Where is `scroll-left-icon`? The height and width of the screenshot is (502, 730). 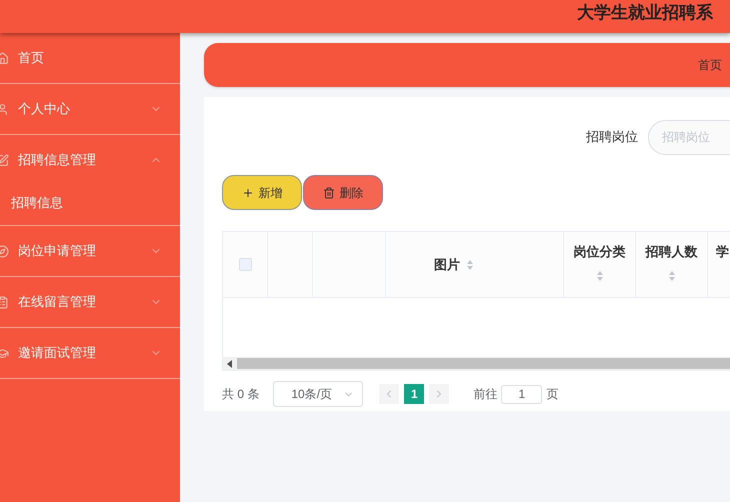 scroll-left-icon is located at coordinates (230, 364).